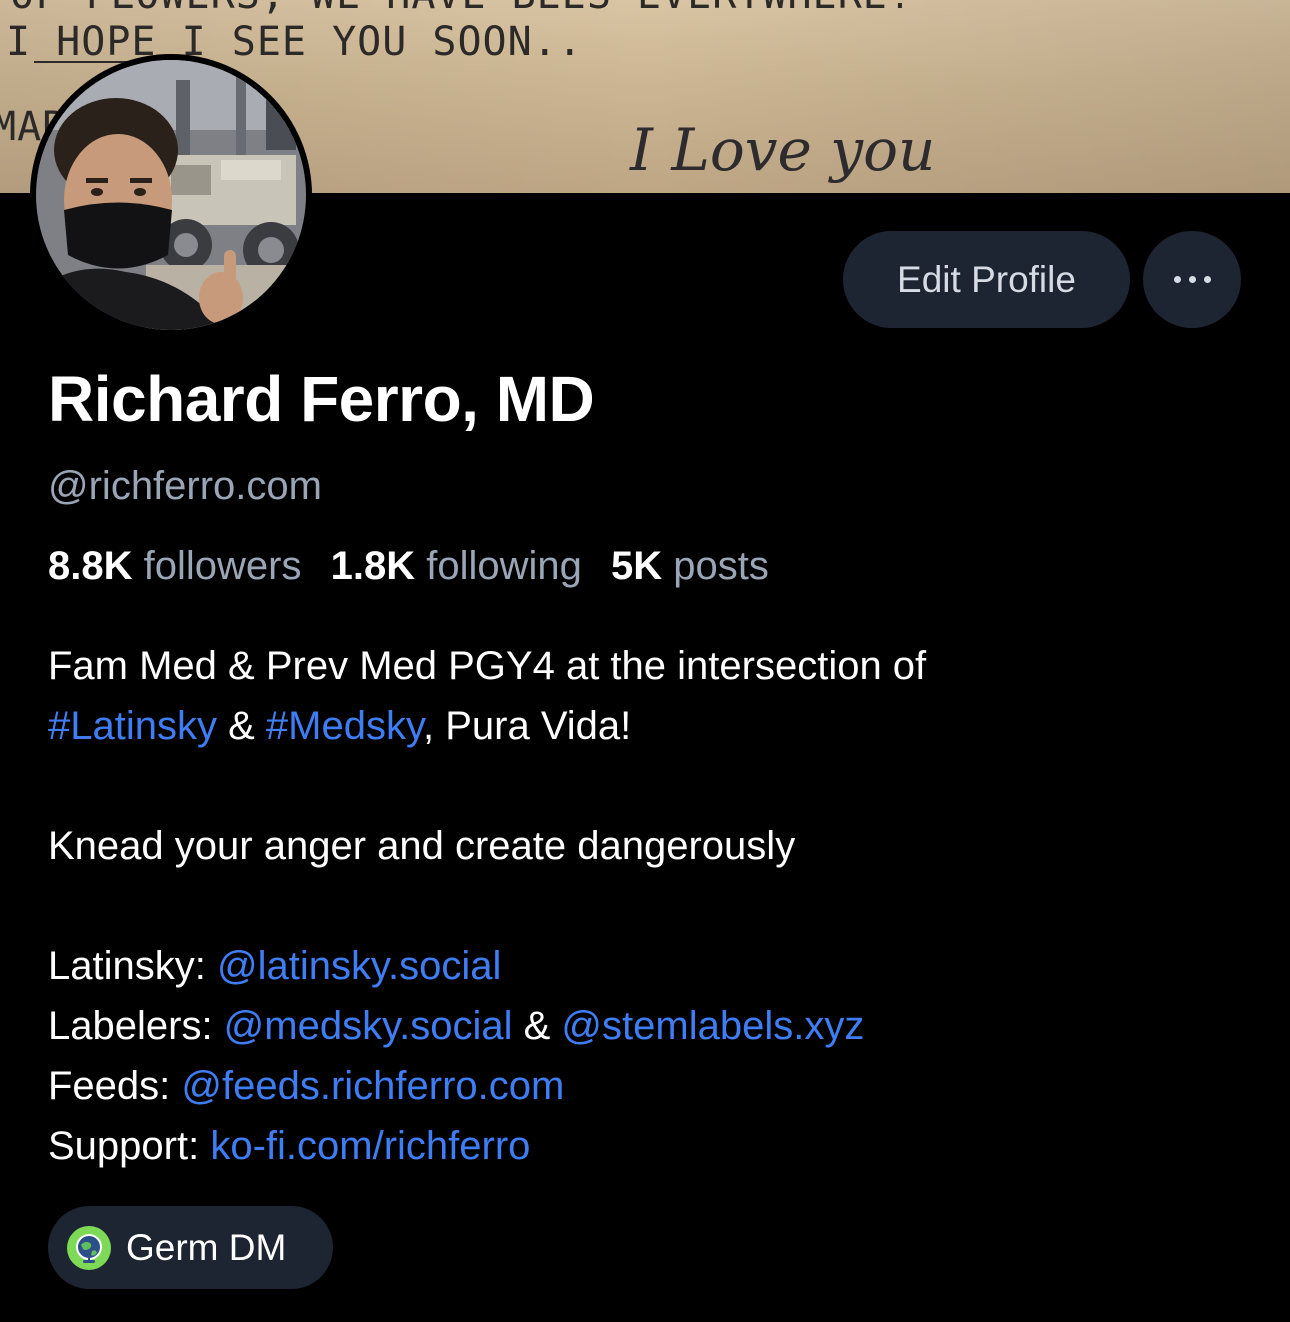 This screenshot has width=1290, height=1322. What do you see at coordinates (648, 1146) in the screenshot?
I see `bio-support-row: Support: ko-fi.com/richferro` at bounding box center [648, 1146].